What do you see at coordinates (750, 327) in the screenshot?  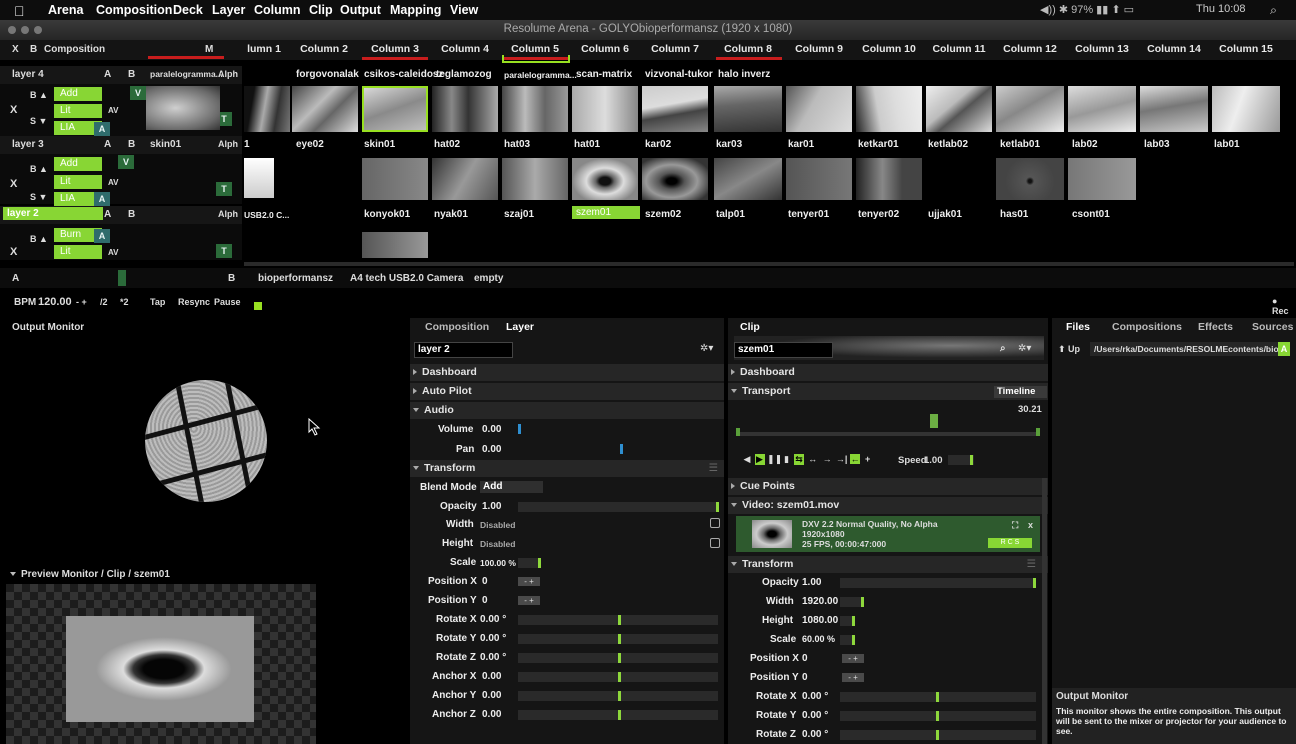 I see `tab-clip: Clip` at bounding box center [750, 327].